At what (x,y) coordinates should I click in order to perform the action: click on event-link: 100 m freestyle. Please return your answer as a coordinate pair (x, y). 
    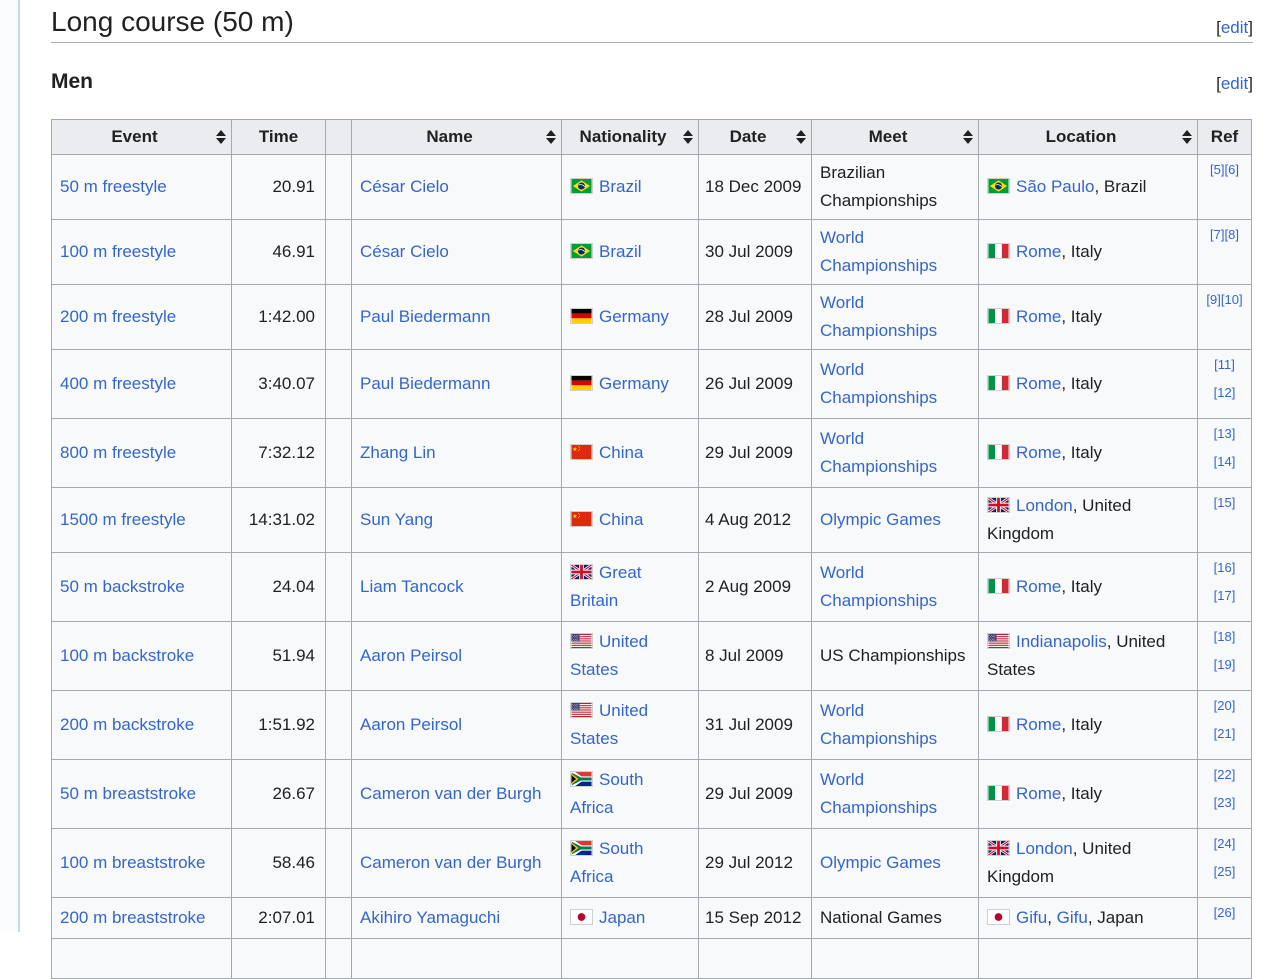
    Looking at the image, I should click on (118, 251).